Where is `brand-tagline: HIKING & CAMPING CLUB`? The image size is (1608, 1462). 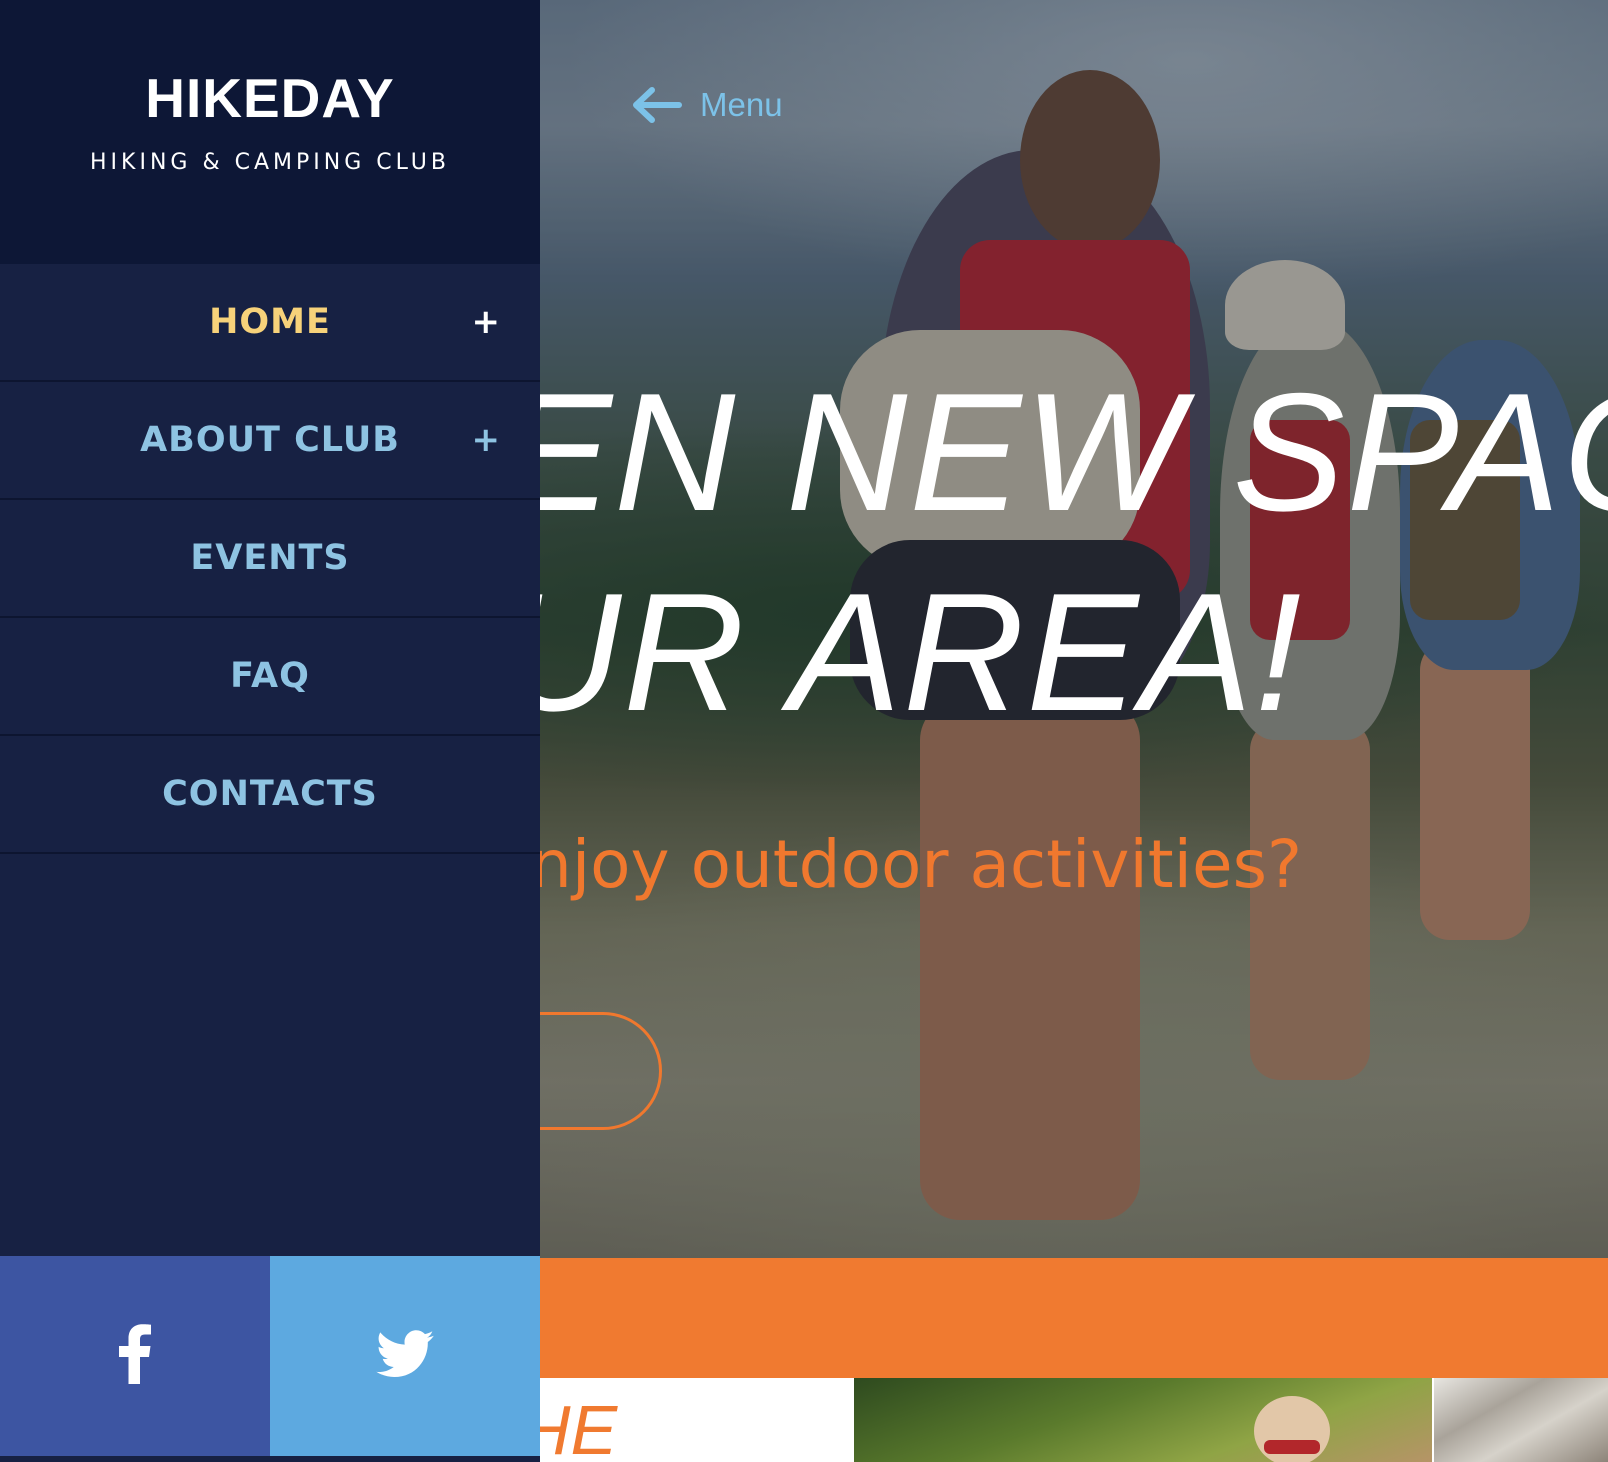
brand-tagline: HIKING & CAMPING CLUB is located at coordinates (270, 162).